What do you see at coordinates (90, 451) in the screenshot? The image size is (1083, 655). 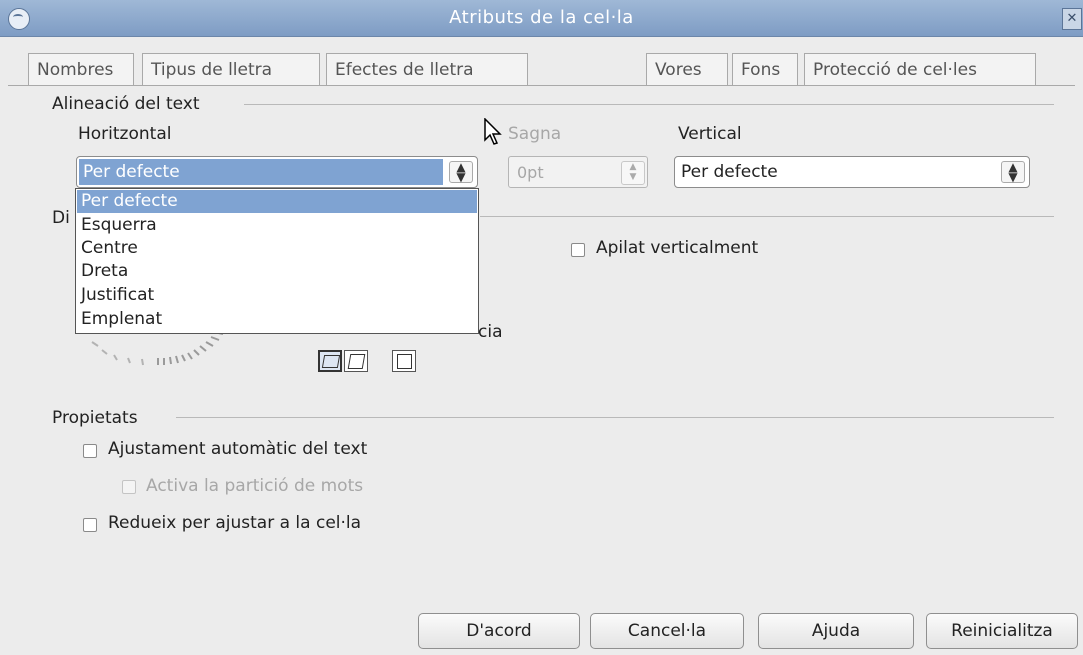 I see `auto-wrap-checkbox` at bounding box center [90, 451].